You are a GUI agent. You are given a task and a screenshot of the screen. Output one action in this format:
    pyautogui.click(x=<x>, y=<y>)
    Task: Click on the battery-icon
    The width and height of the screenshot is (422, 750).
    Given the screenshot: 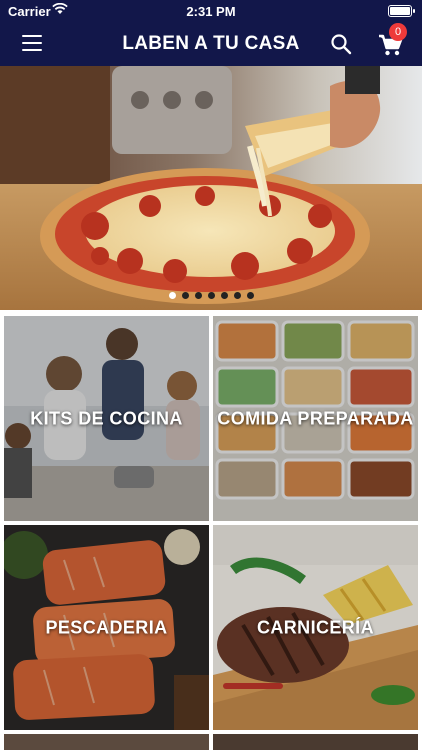 What is the action you would take?
    pyautogui.click(x=401, y=11)
    